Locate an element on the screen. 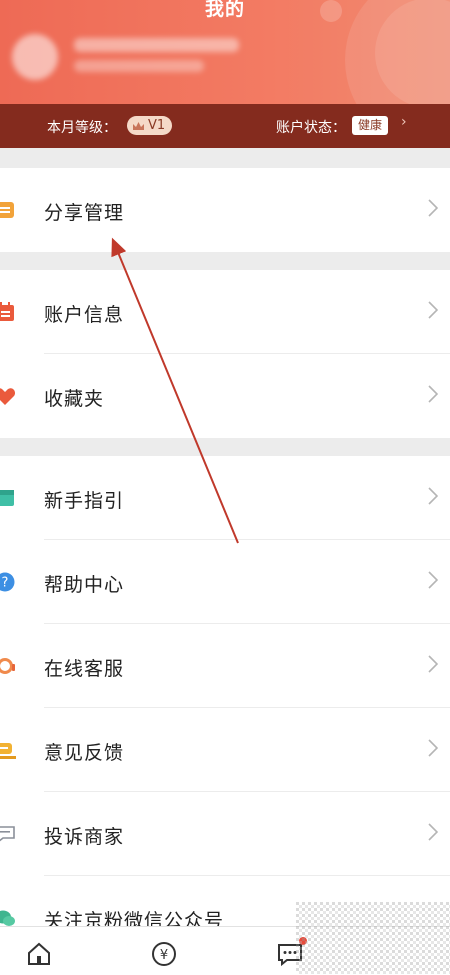  home-icon is located at coordinates (39, 954).